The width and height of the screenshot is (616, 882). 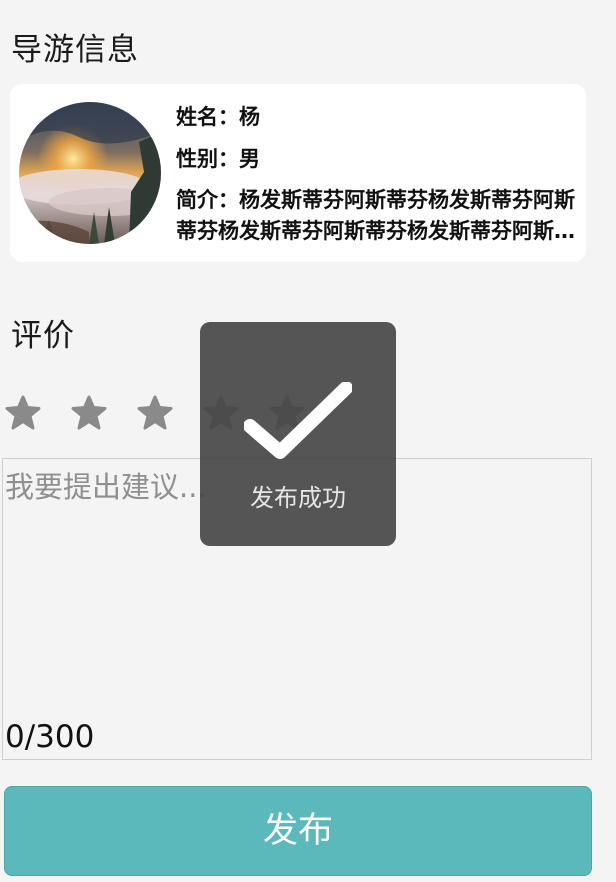 I want to click on review-title: 评价, so click(x=43, y=336).